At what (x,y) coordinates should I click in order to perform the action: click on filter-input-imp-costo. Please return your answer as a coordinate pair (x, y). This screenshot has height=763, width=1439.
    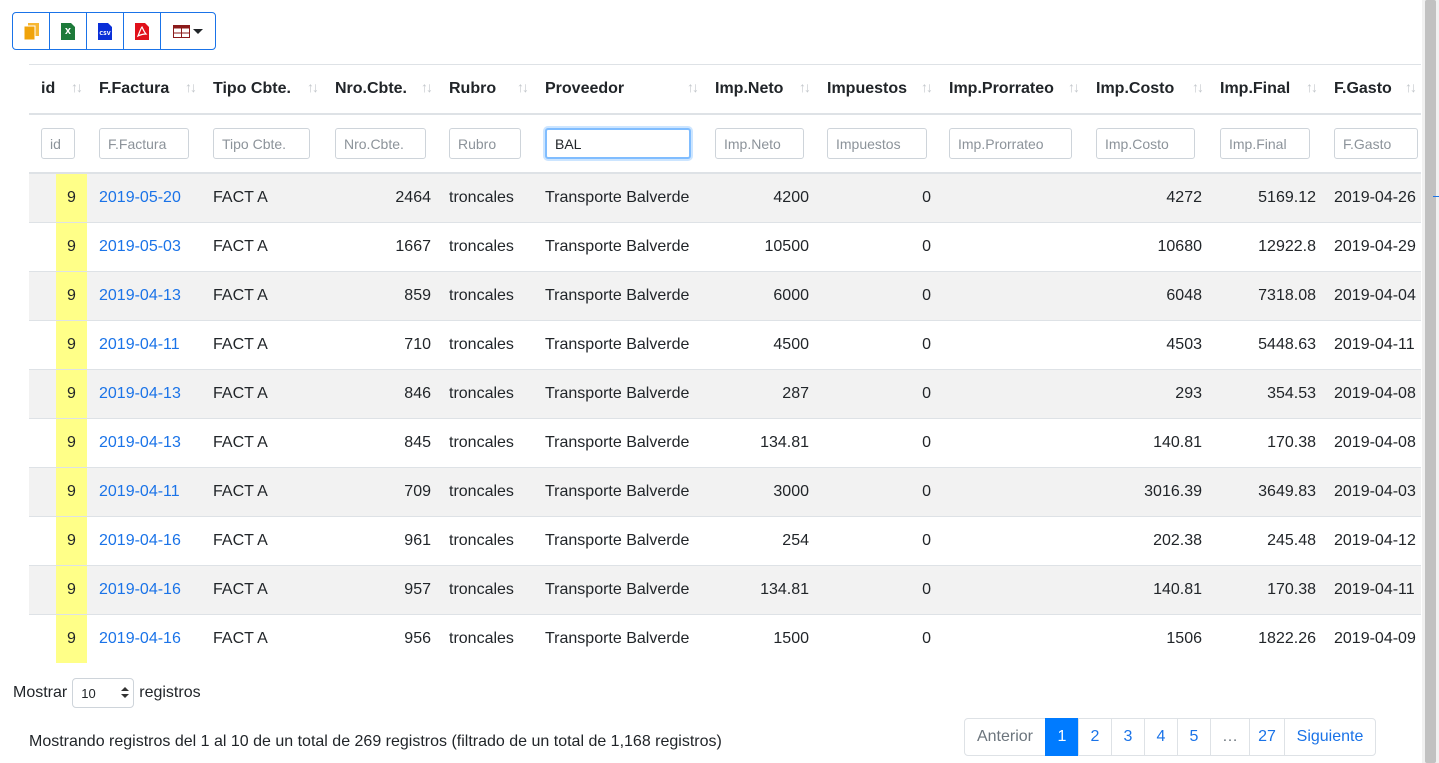
    Looking at the image, I should click on (1145, 143).